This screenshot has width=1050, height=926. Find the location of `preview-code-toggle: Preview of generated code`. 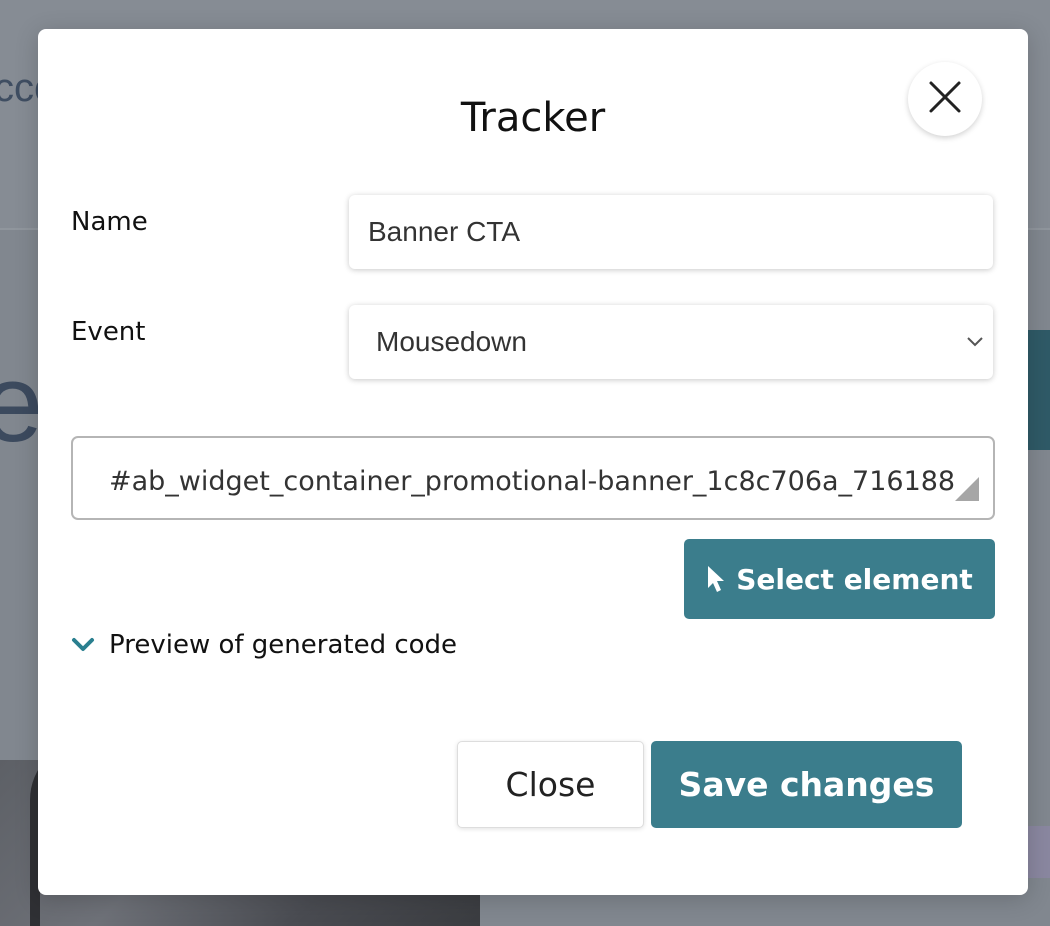

preview-code-toggle: Preview of generated code is located at coordinates (264, 645).